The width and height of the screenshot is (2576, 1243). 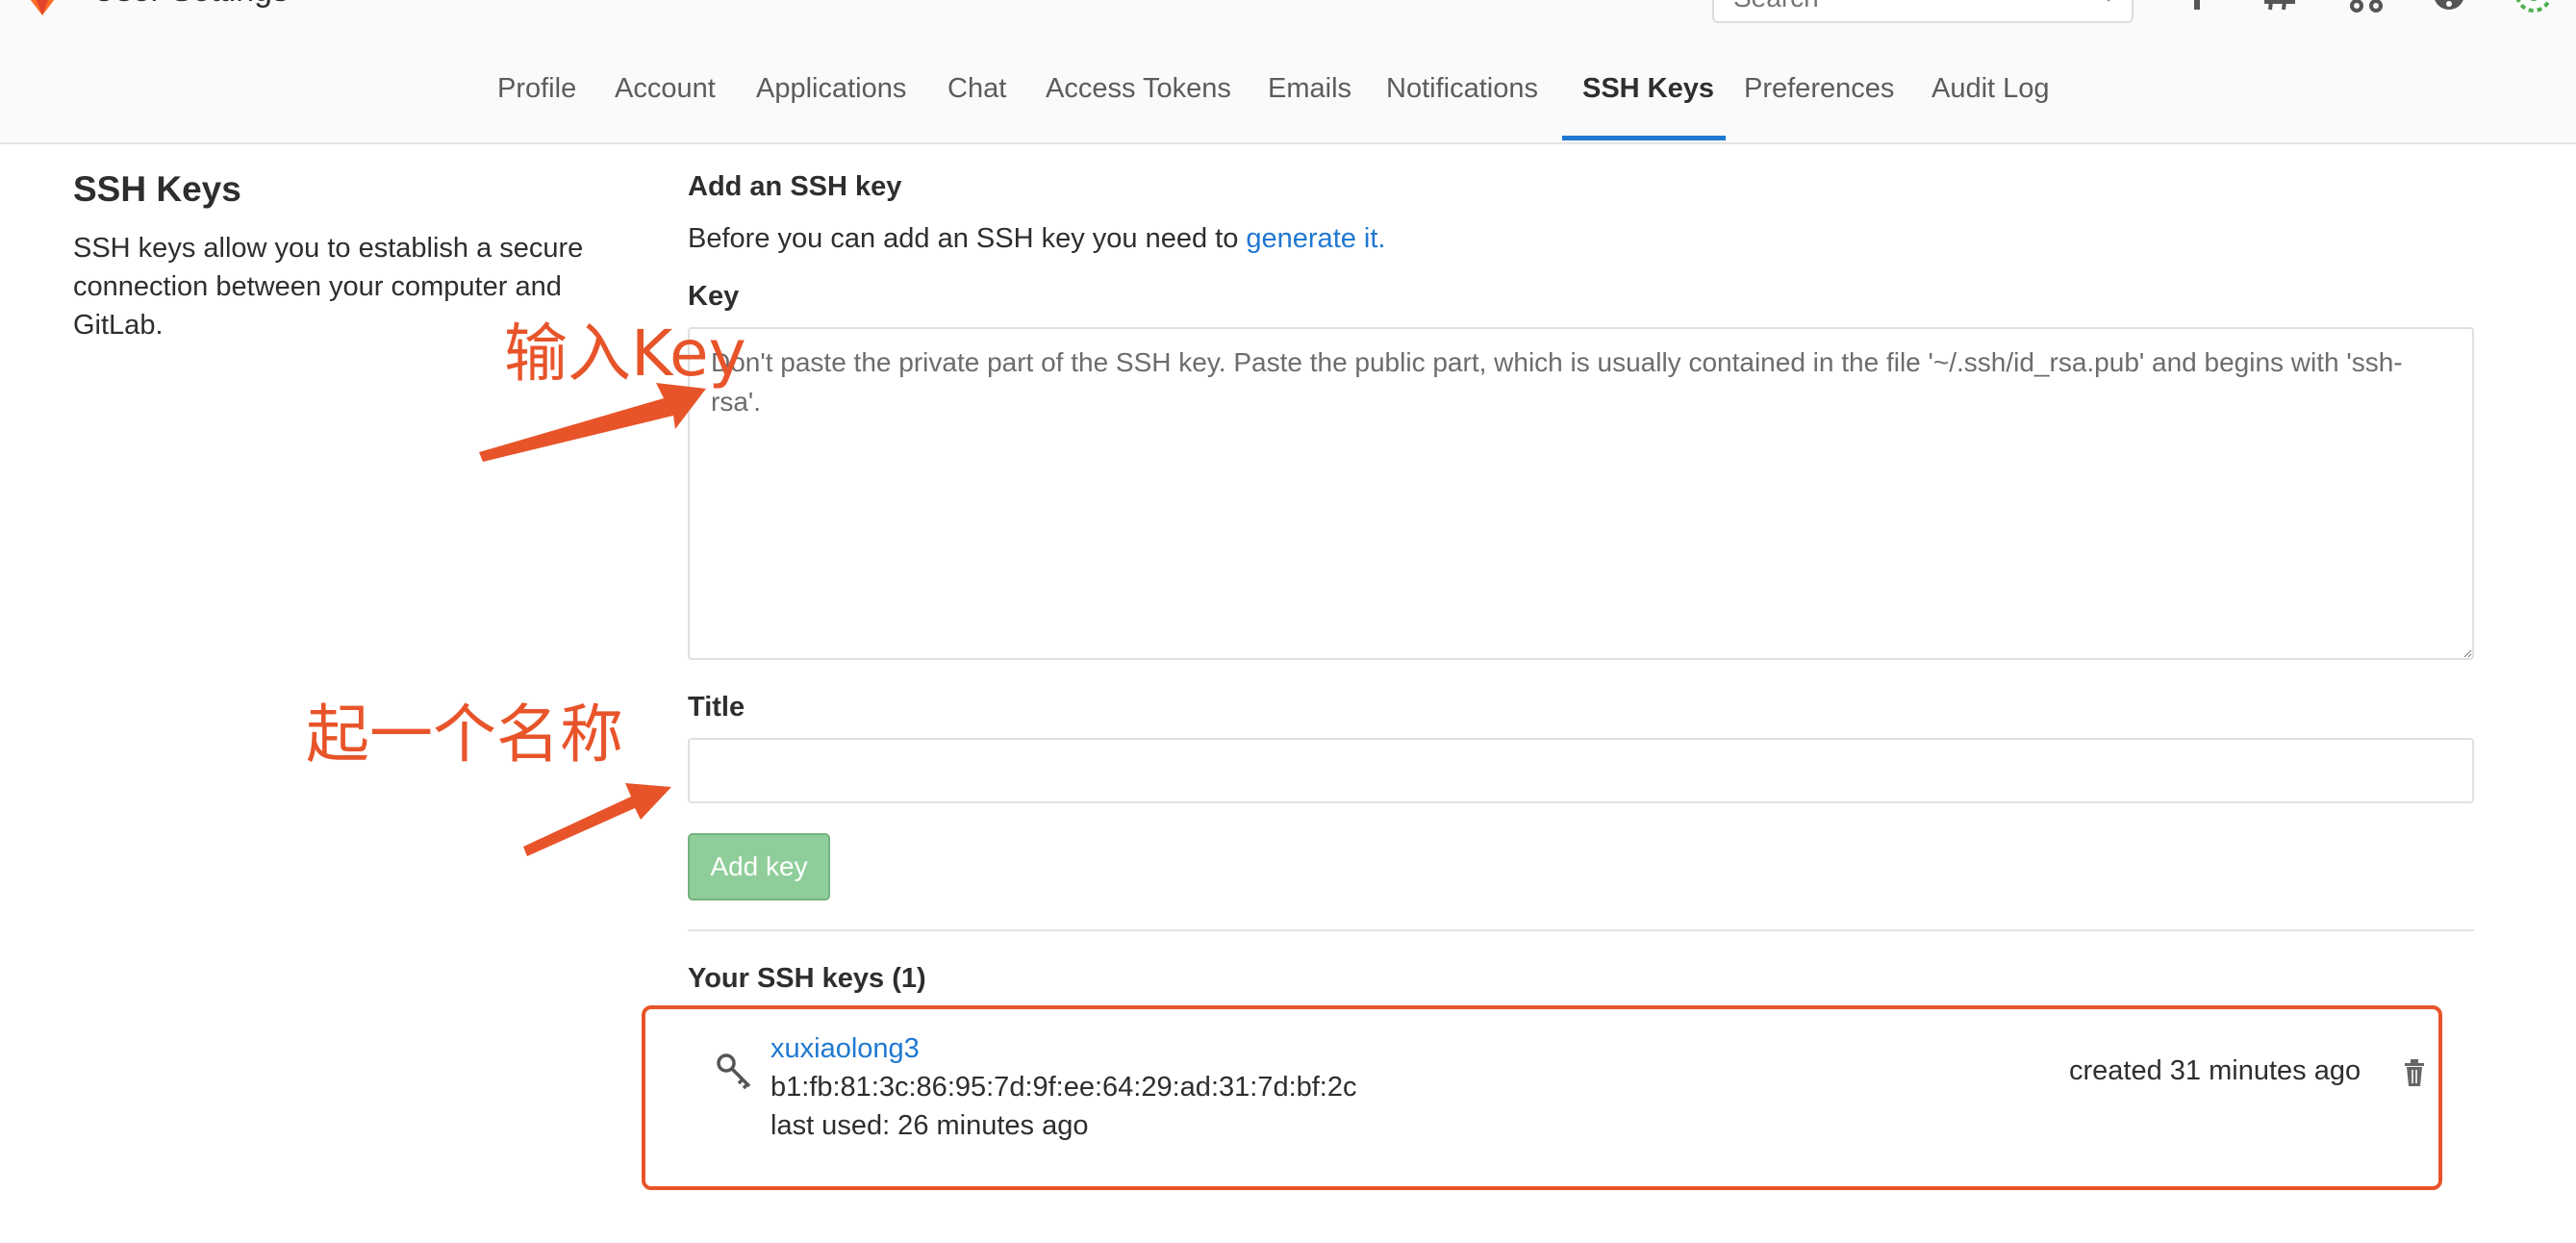 What do you see at coordinates (597, 820) in the screenshot?
I see `arrow-to-title` at bounding box center [597, 820].